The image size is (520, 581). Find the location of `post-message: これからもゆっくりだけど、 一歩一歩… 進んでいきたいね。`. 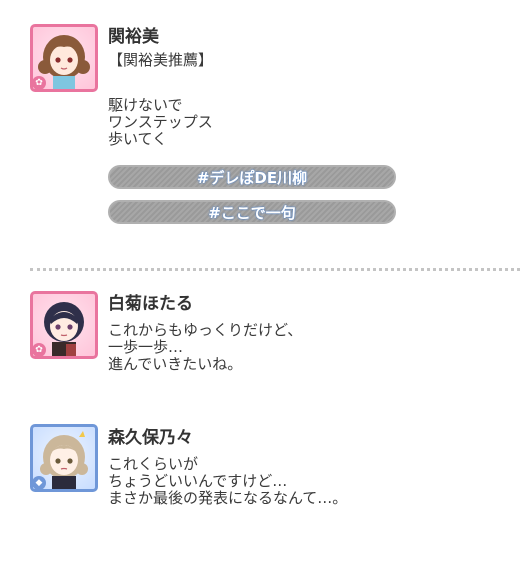

post-message: これからもゆっくりだけど、 一歩一歩… 進んでいきたいね。 is located at coordinates (205, 347).